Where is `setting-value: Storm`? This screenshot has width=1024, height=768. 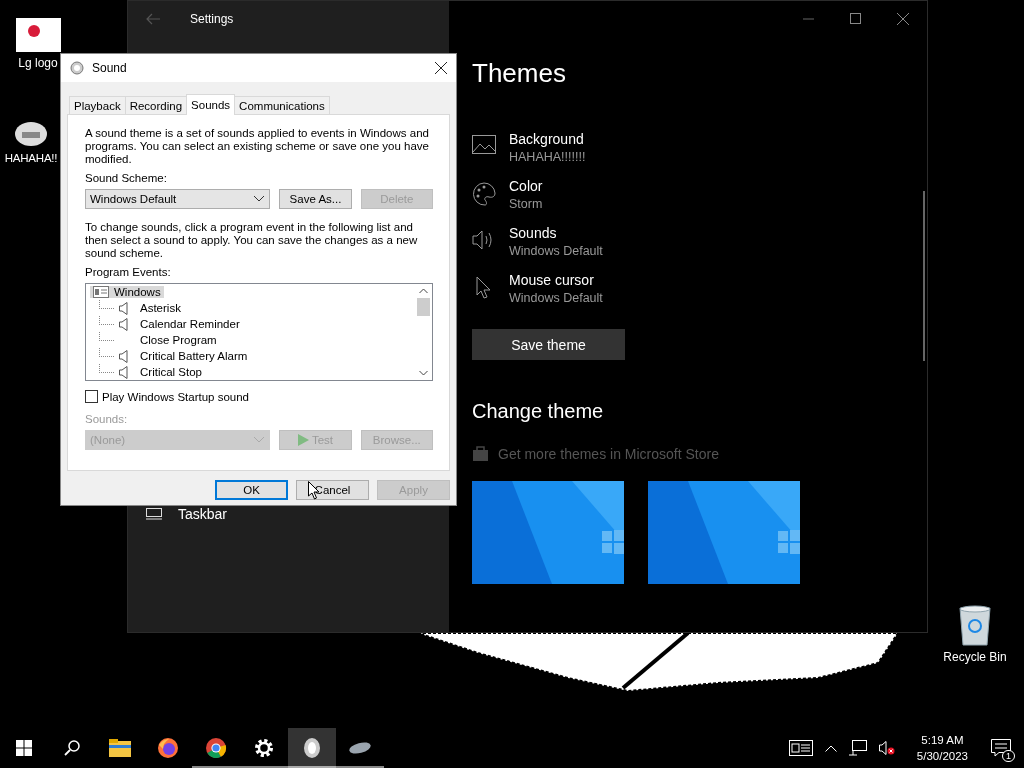 setting-value: Storm is located at coordinates (526, 204).